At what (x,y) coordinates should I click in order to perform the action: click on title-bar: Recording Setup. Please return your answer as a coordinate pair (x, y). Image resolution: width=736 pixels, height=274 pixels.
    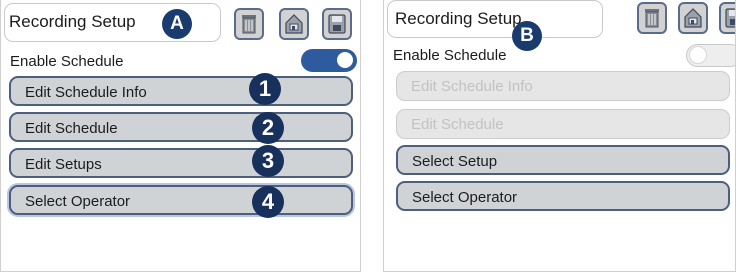
    Looking at the image, I should click on (495, 19).